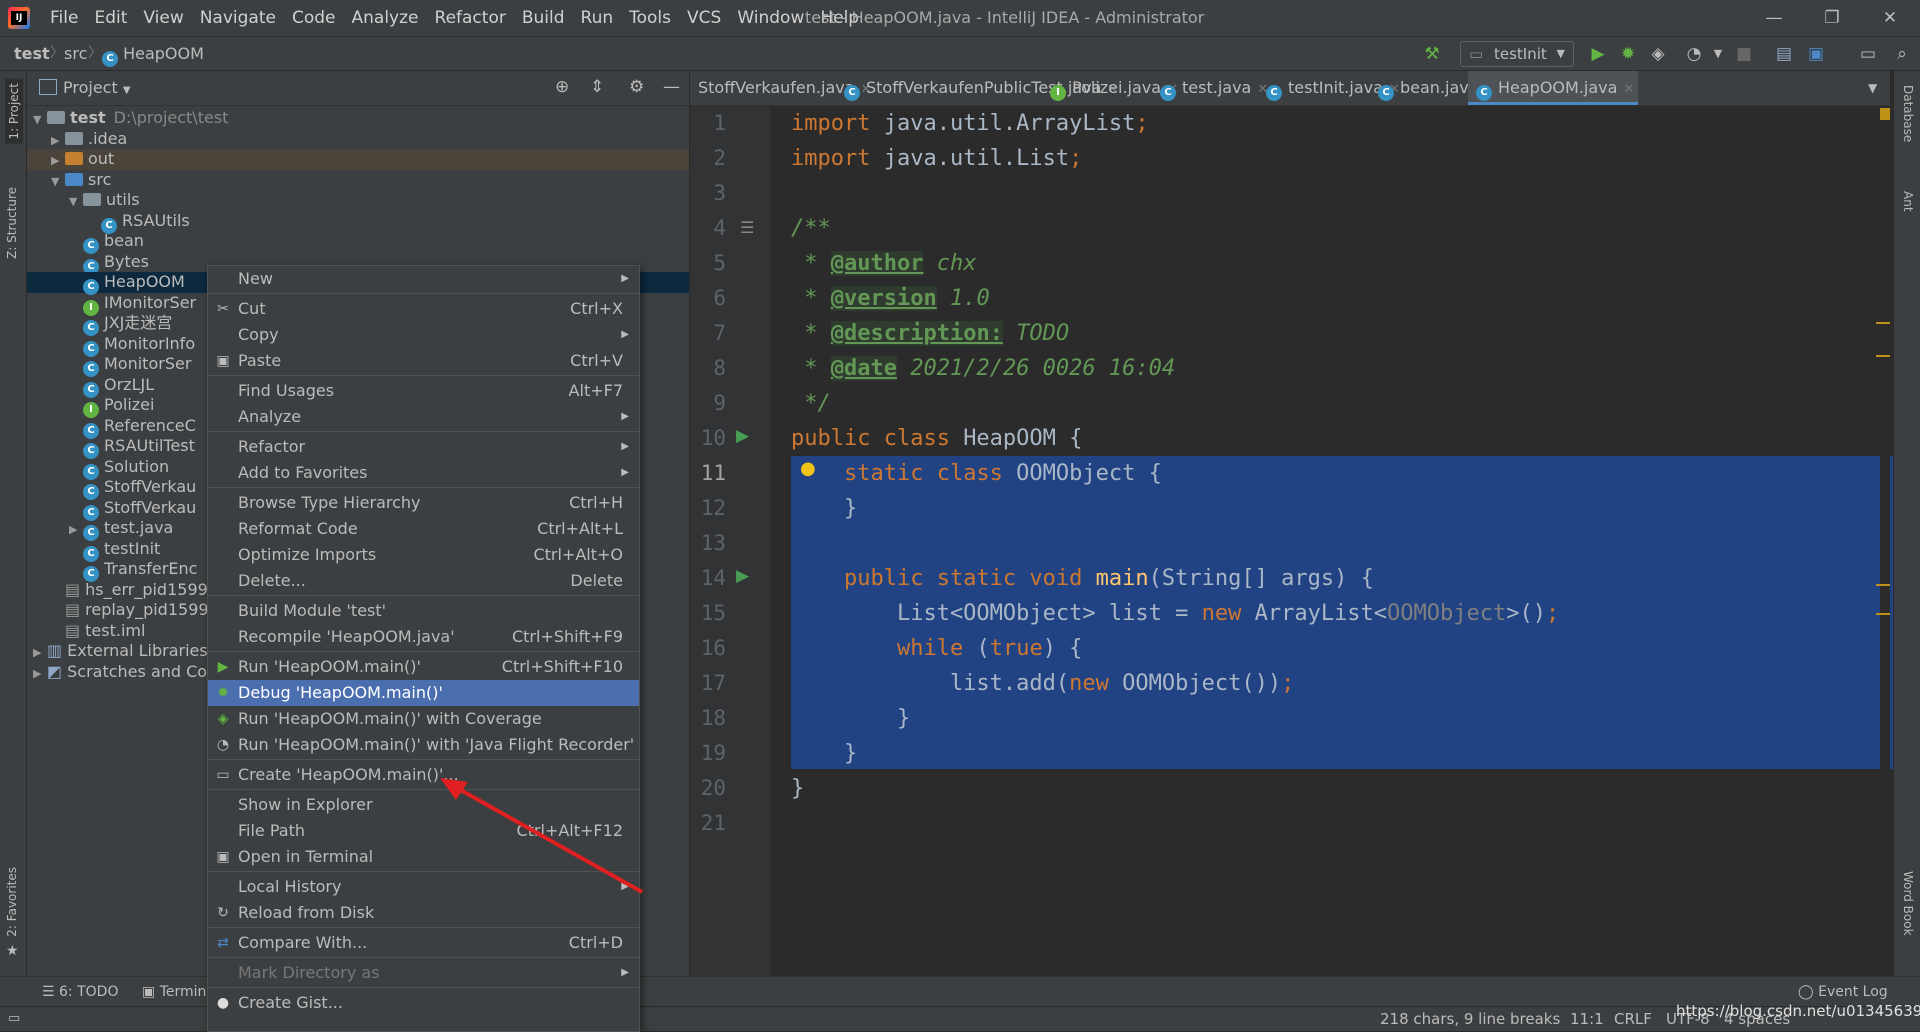 This screenshot has width=1920, height=1032. I want to click on project-structure-icon: ▤, so click(1784, 54).